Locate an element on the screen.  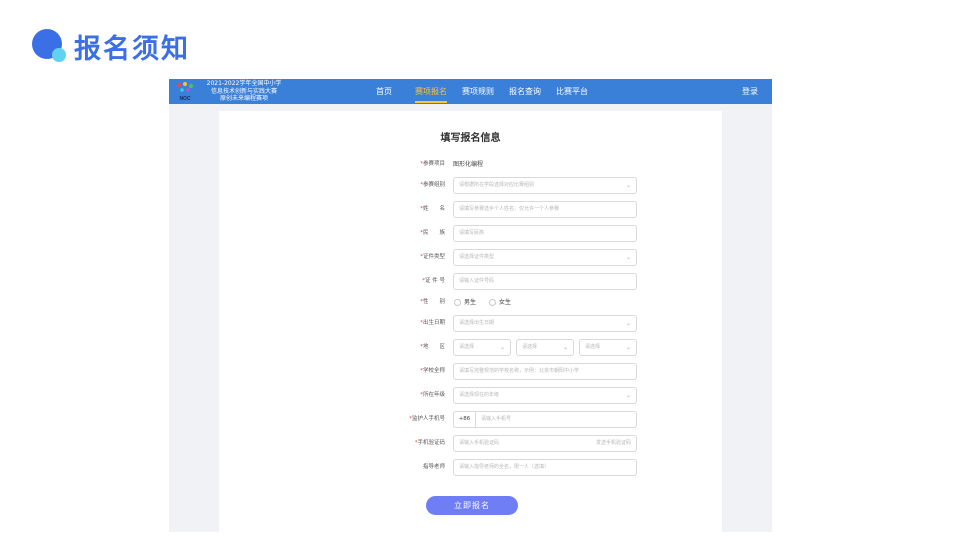
label-school: *学校全称 is located at coordinates (432, 371).